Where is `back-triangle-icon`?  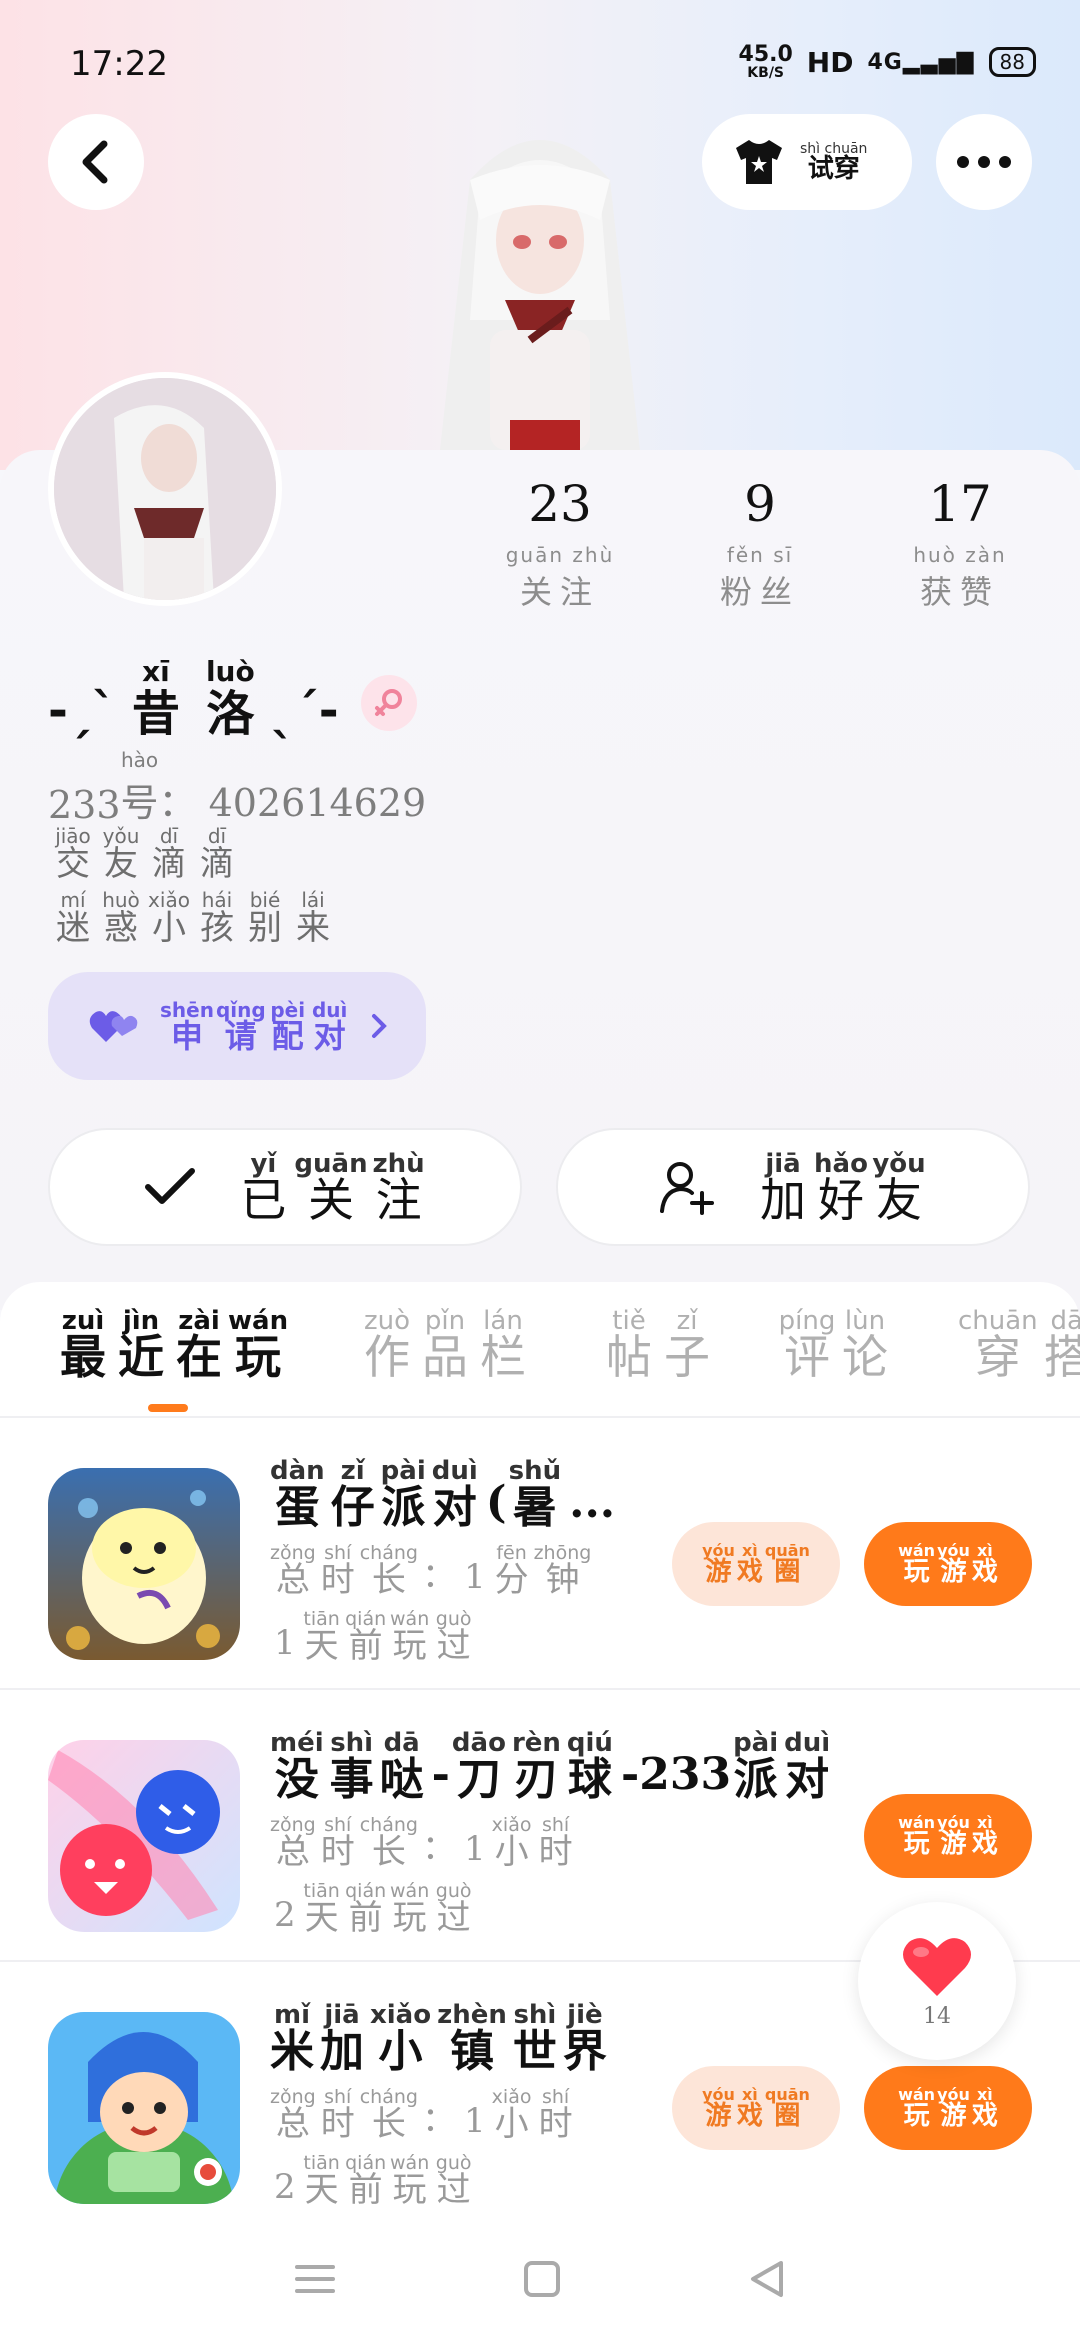 back-triangle-icon is located at coordinates (767, 2279).